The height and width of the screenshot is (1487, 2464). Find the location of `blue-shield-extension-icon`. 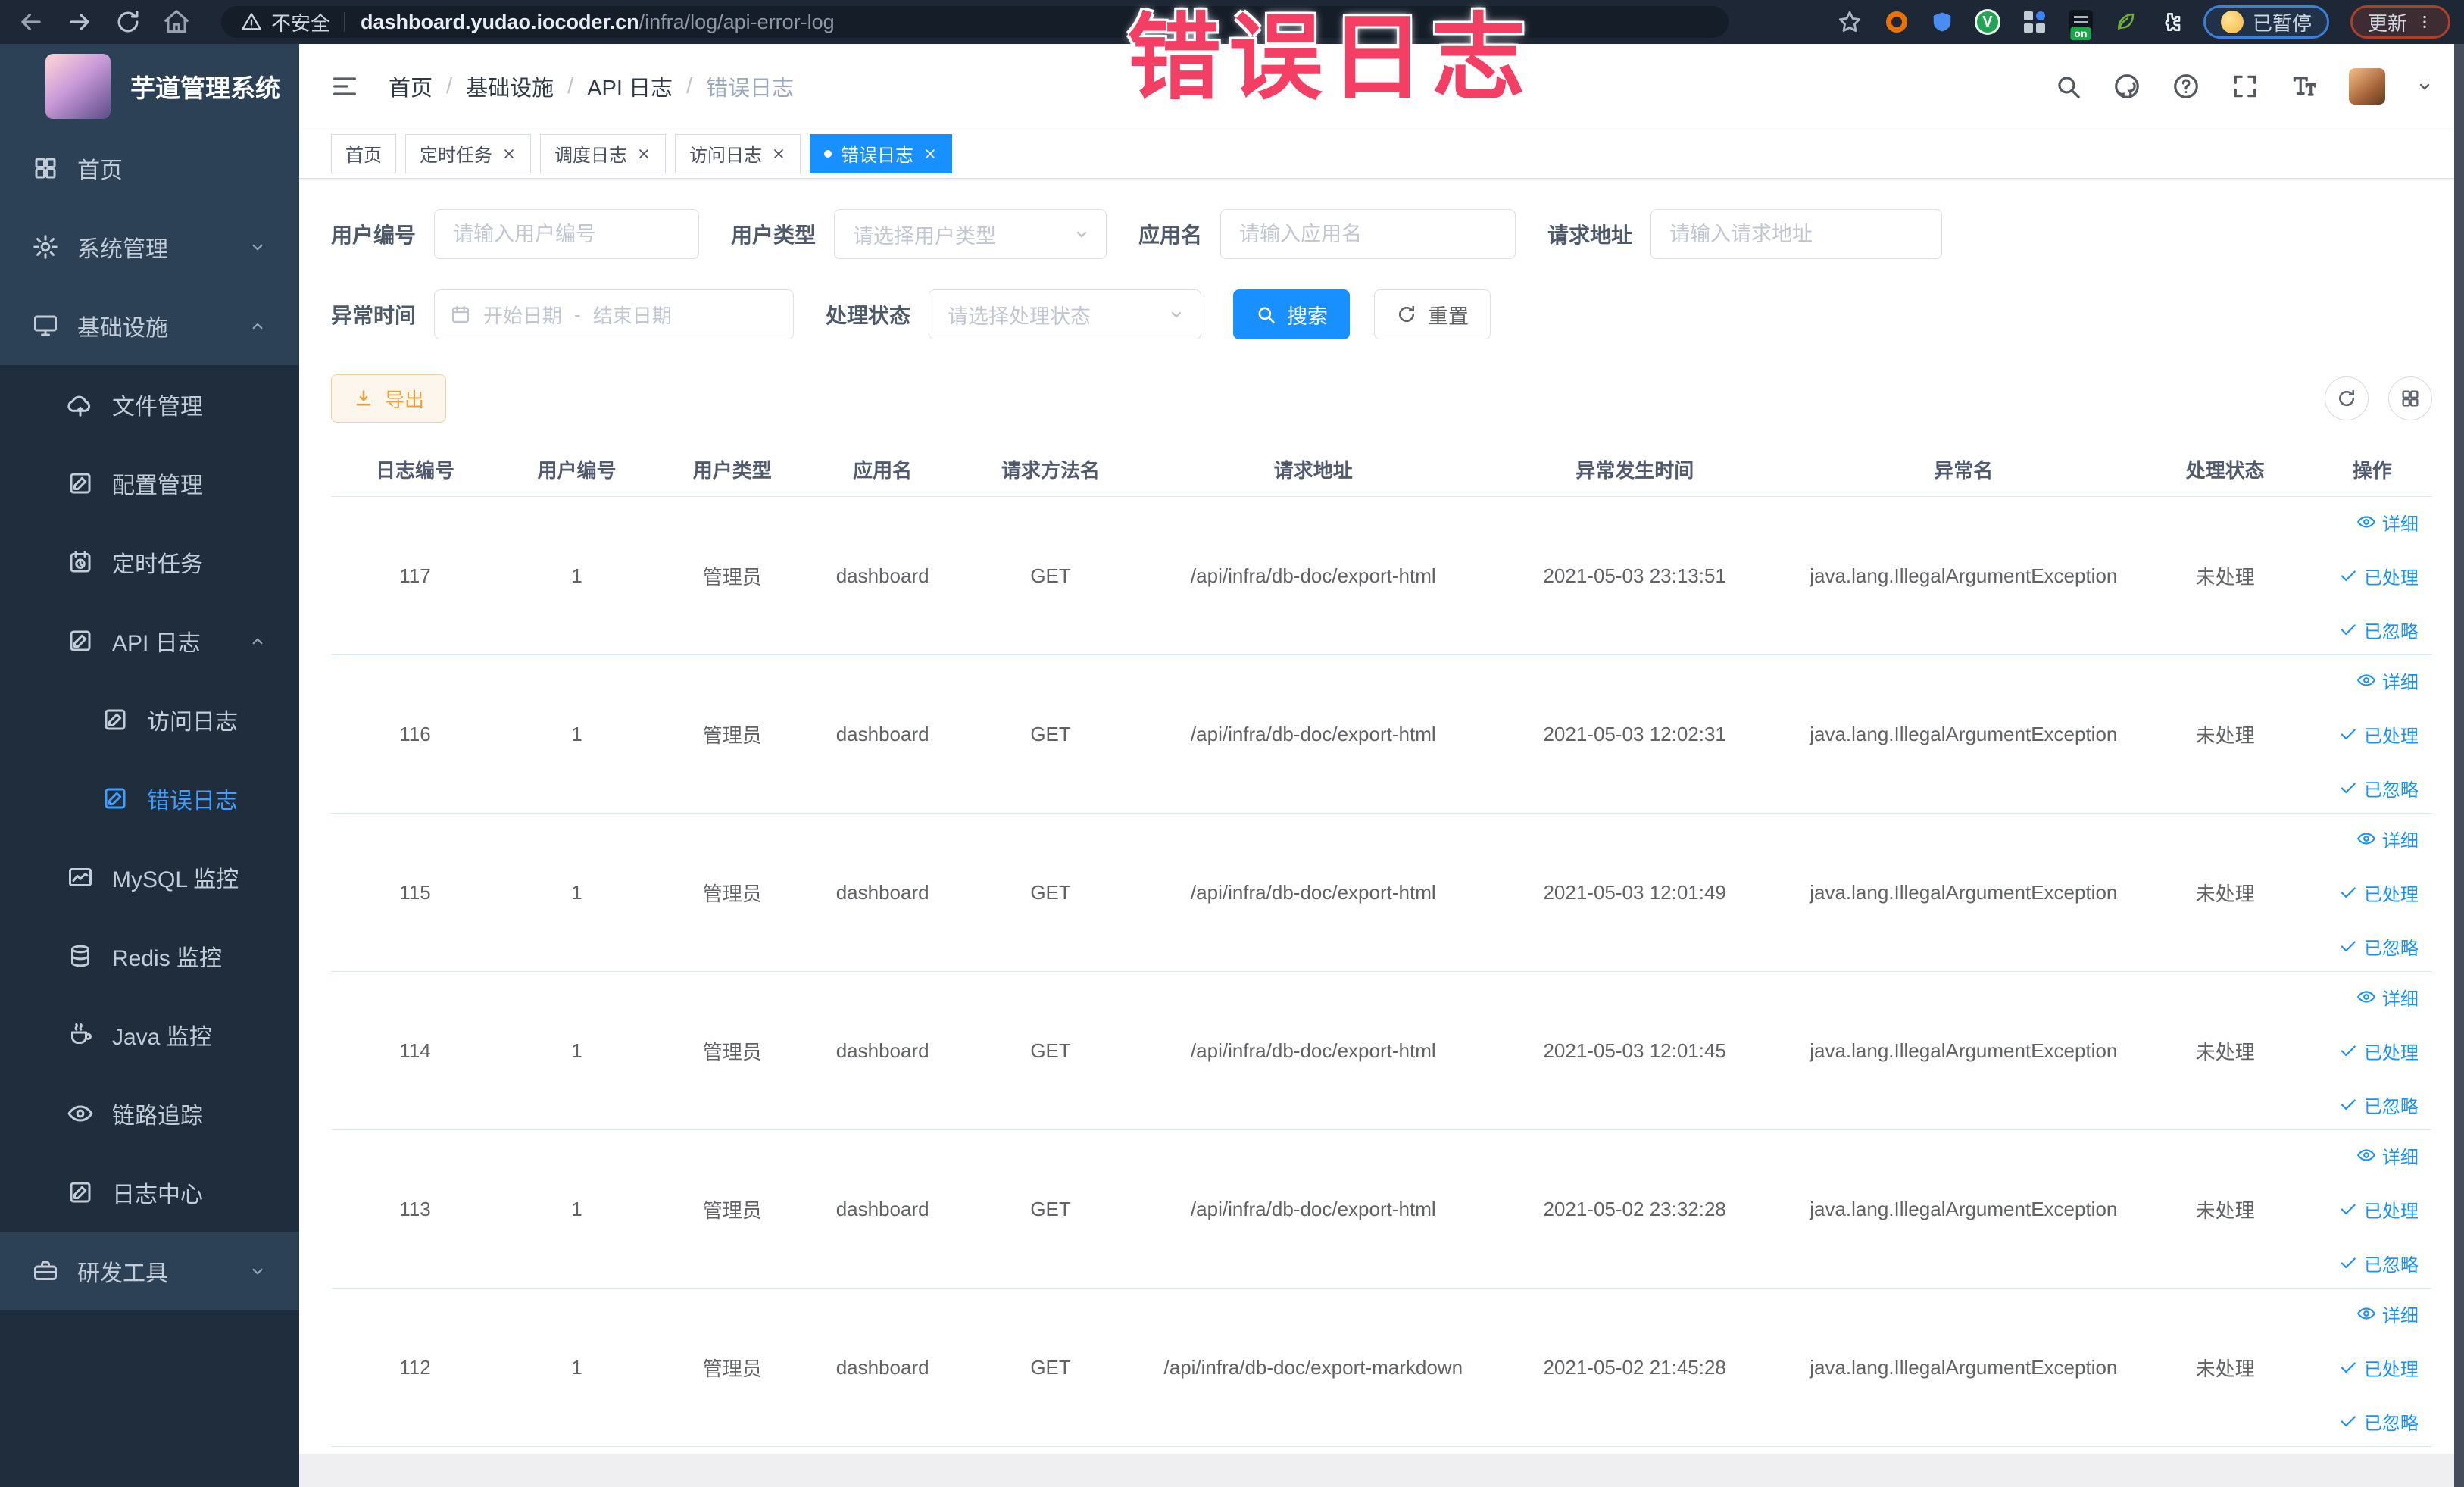

blue-shield-extension-icon is located at coordinates (1942, 22).